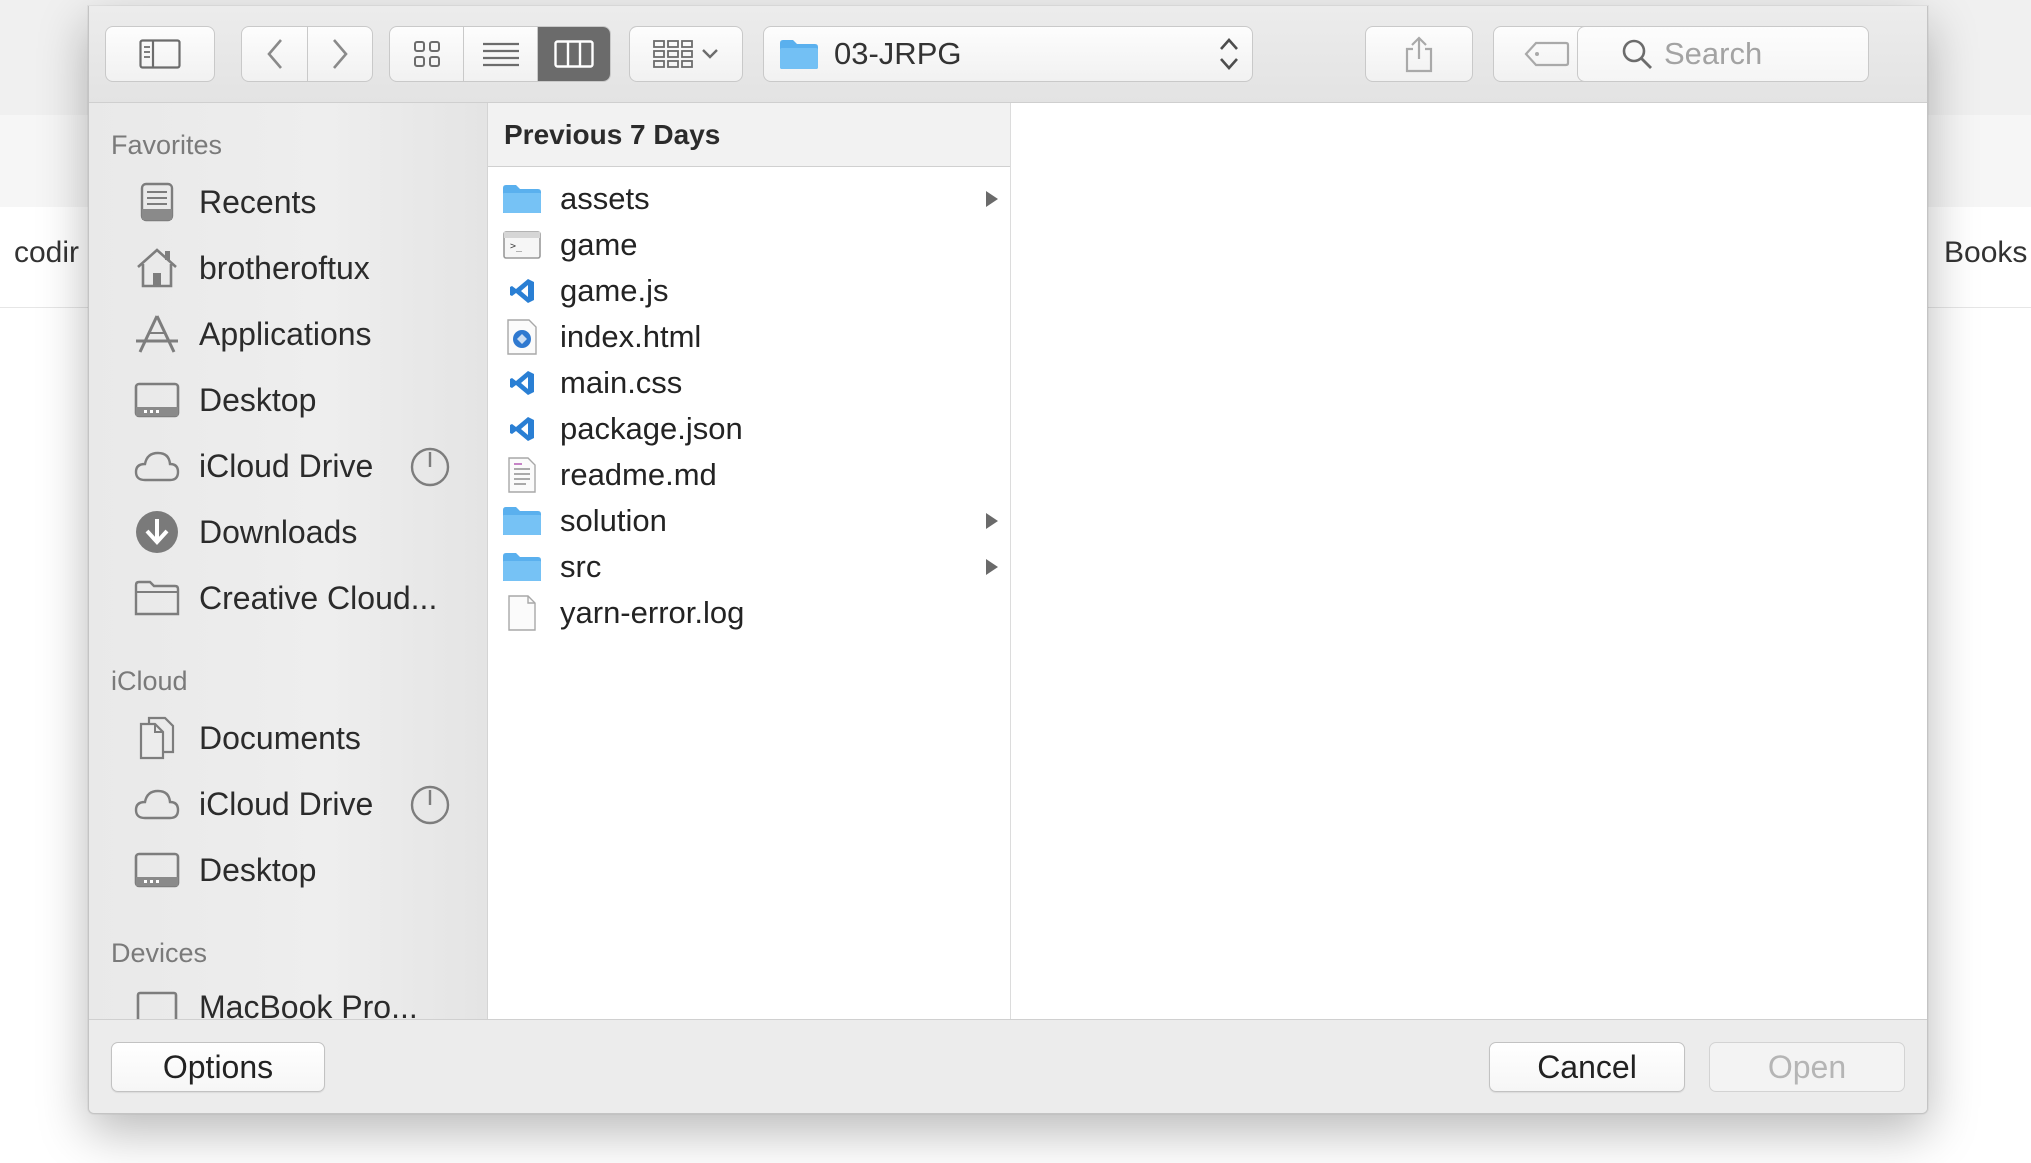  What do you see at coordinates (46, 253) in the screenshot?
I see `background-tab-left: codir` at bounding box center [46, 253].